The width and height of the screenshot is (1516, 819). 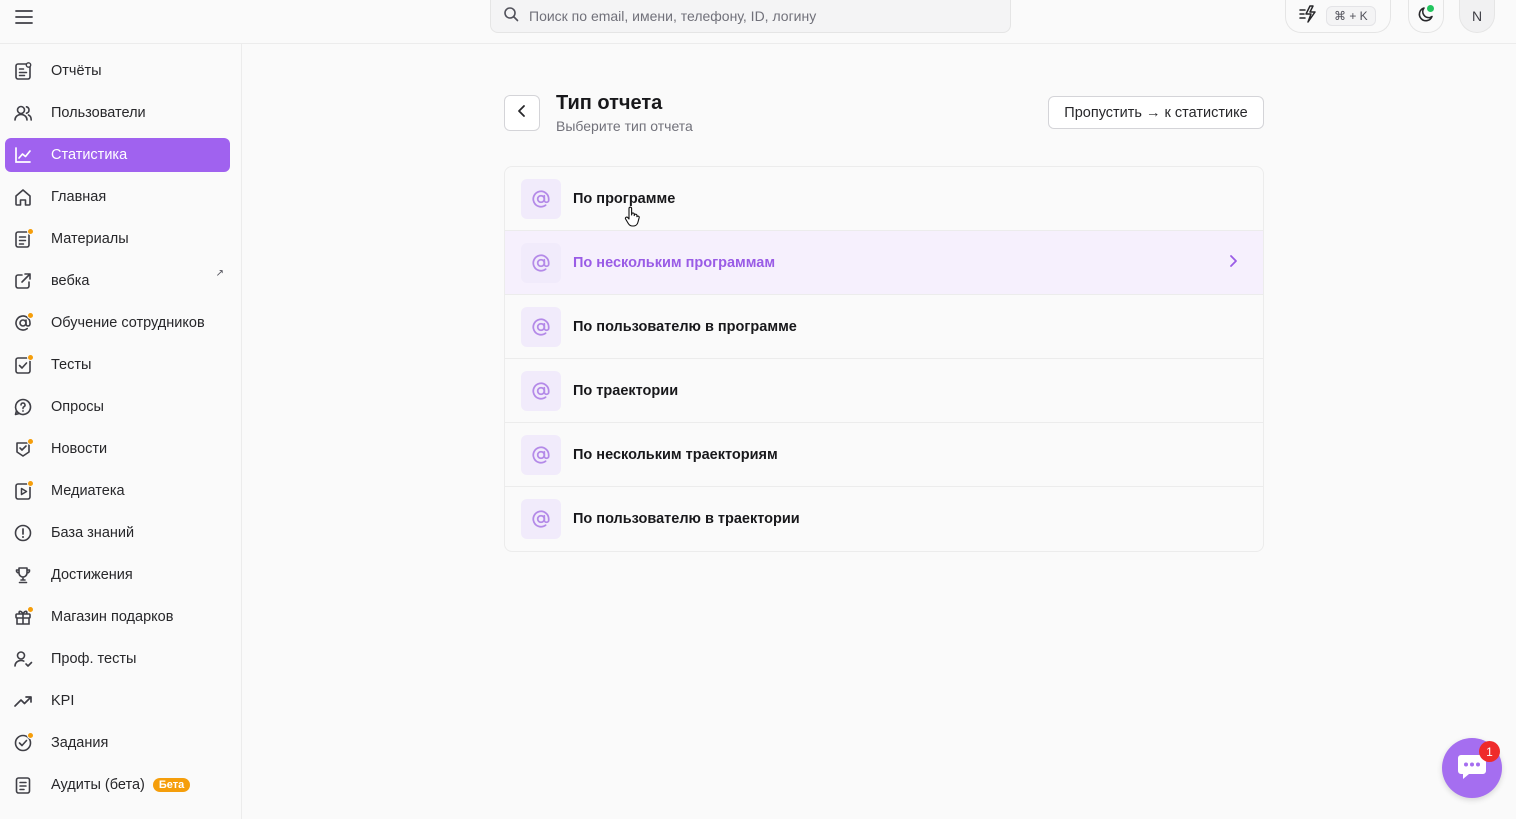 I want to click on home-icon, so click(x=23, y=197).